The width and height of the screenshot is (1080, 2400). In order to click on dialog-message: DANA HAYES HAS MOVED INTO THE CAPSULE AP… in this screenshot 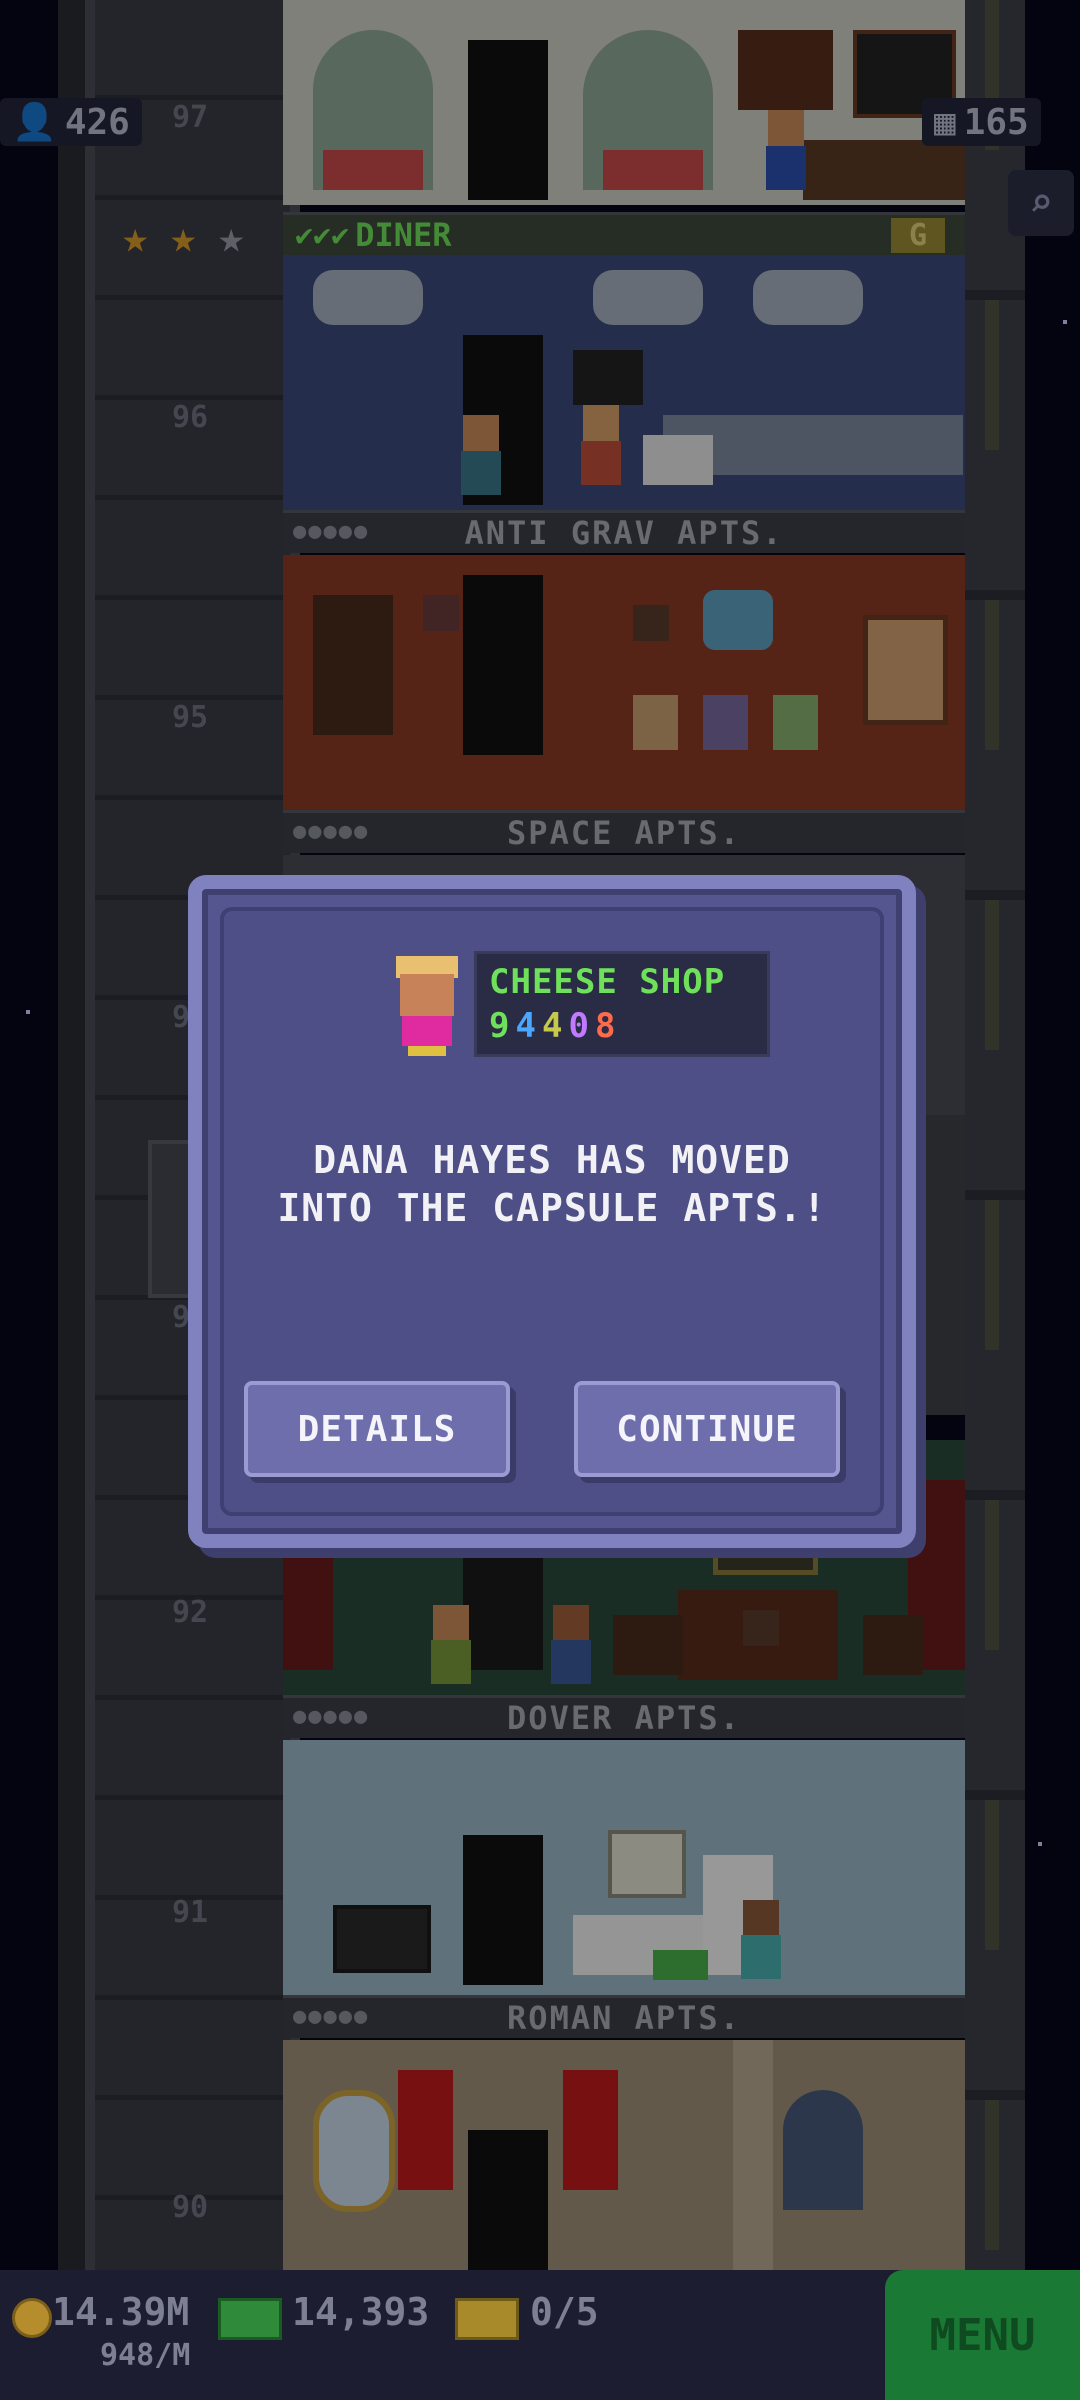, I will do `click(552, 1184)`.